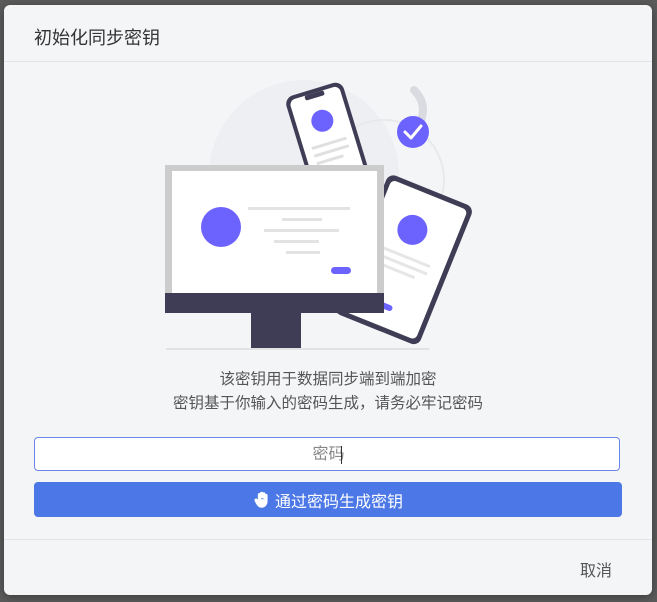 Image resolution: width=657 pixels, height=602 pixels. I want to click on hand-icon, so click(261, 499).